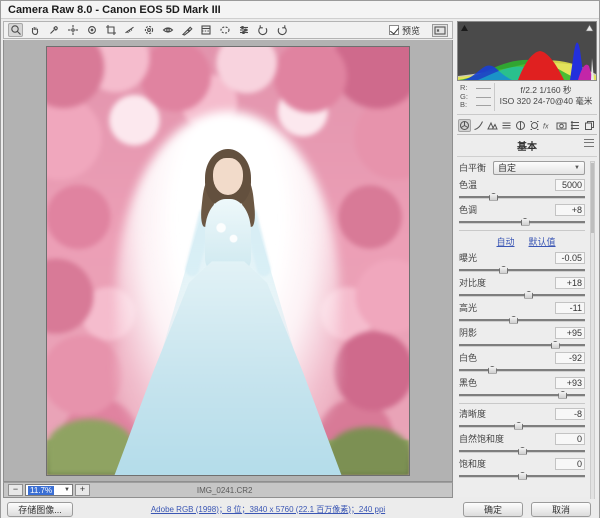  Describe the element at coordinates (526, 312) in the screenshot. I see `slider-高光: 高光 -11` at that location.